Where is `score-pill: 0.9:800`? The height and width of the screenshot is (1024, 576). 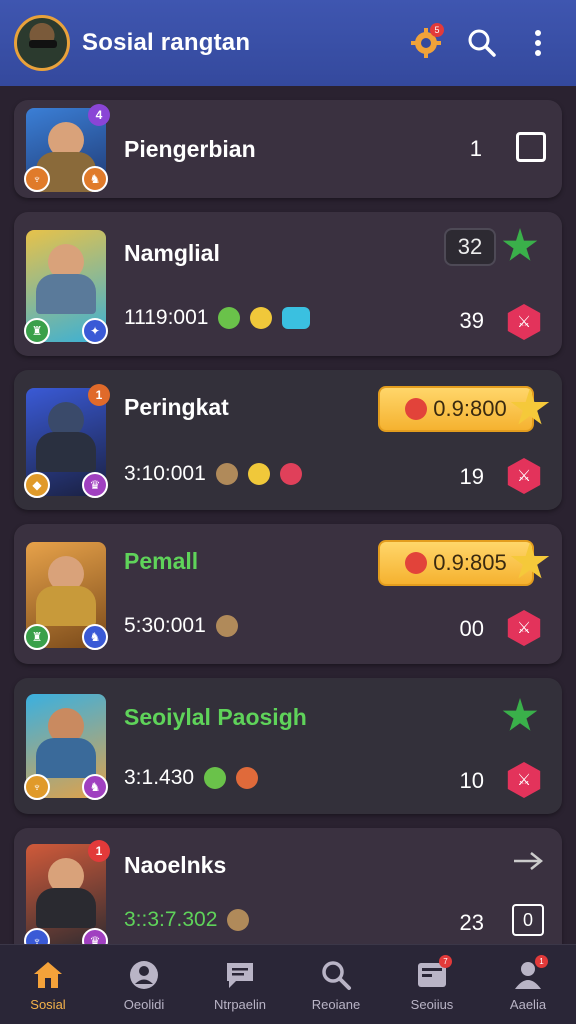 score-pill: 0.9:800 is located at coordinates (456, 409).